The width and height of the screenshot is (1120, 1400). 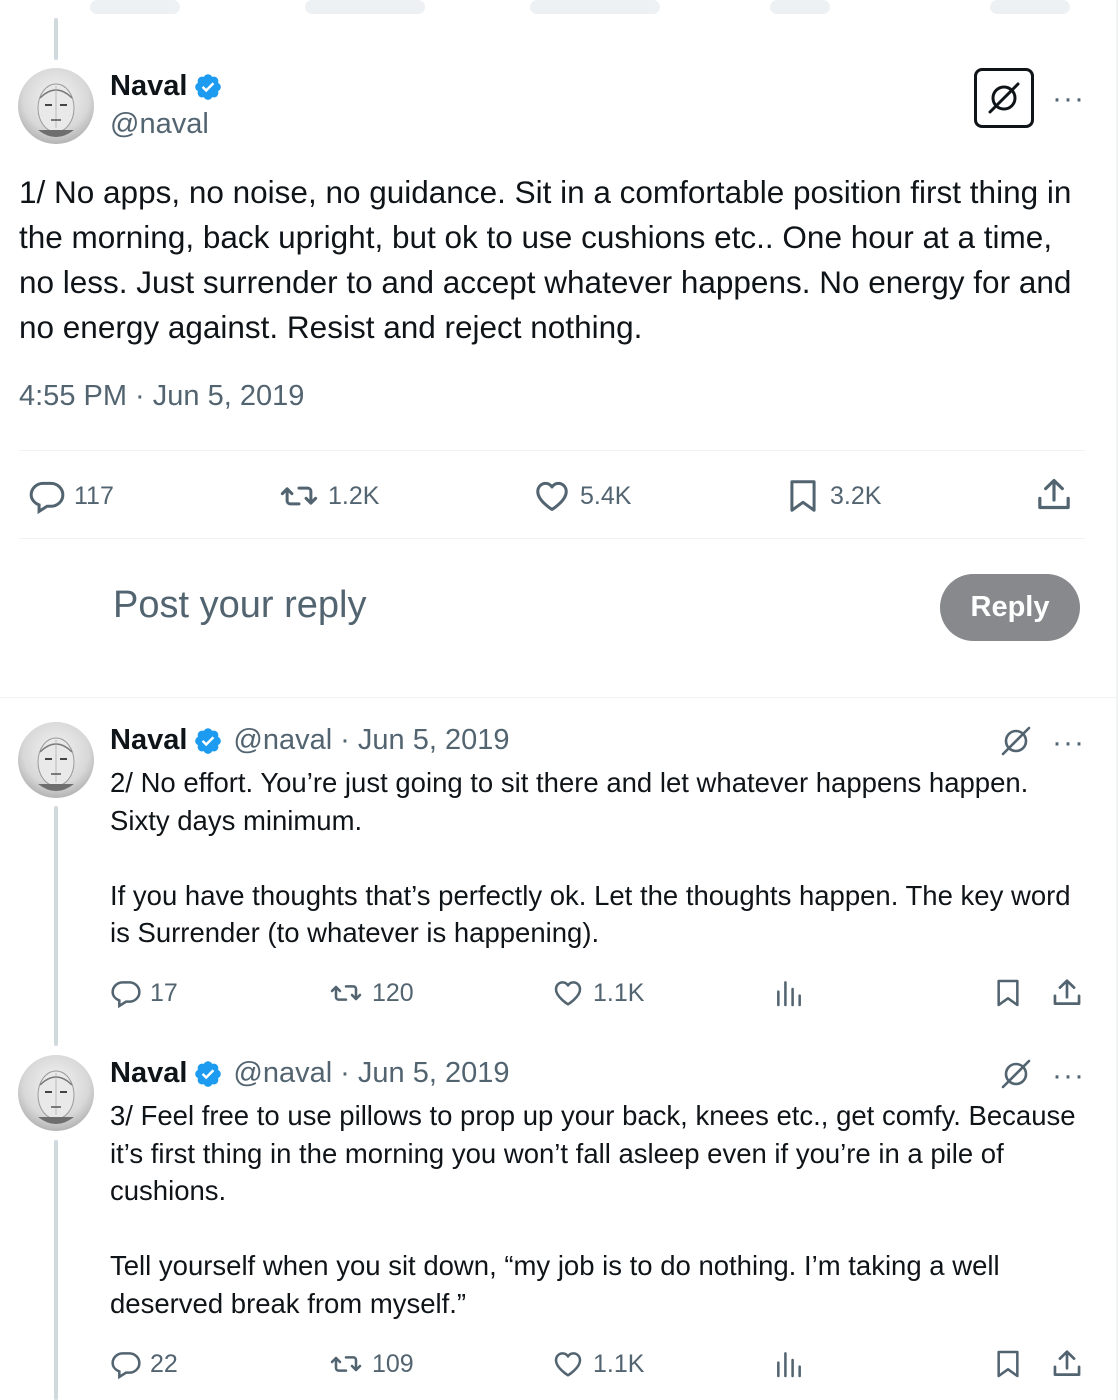 I want to click on reply-count: 22, so click(x=164, y=1363).